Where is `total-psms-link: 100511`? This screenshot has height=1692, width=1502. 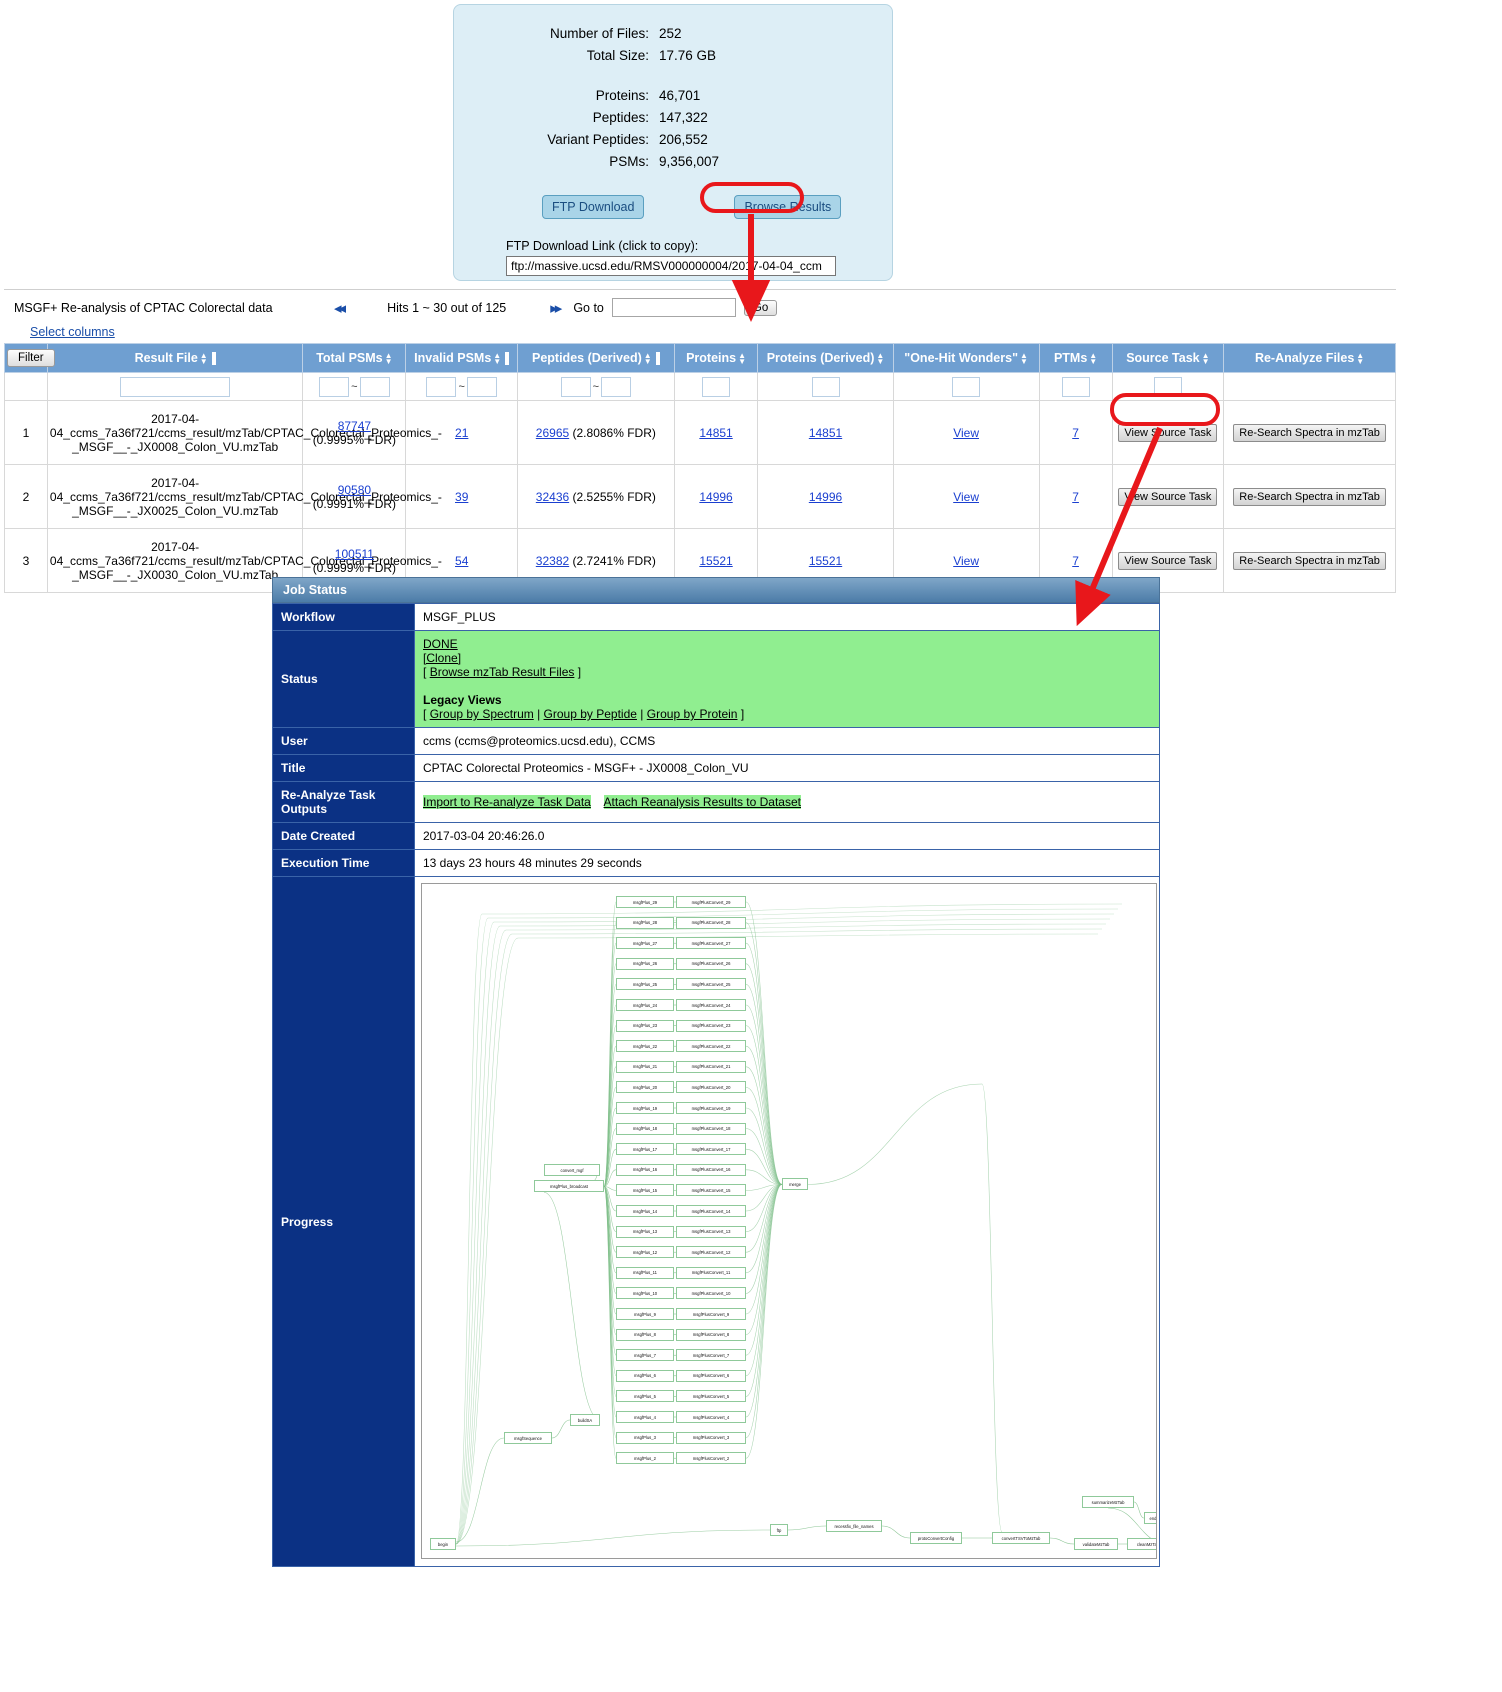
total-psms-link: 100511 is located at coordinates (354, 554).